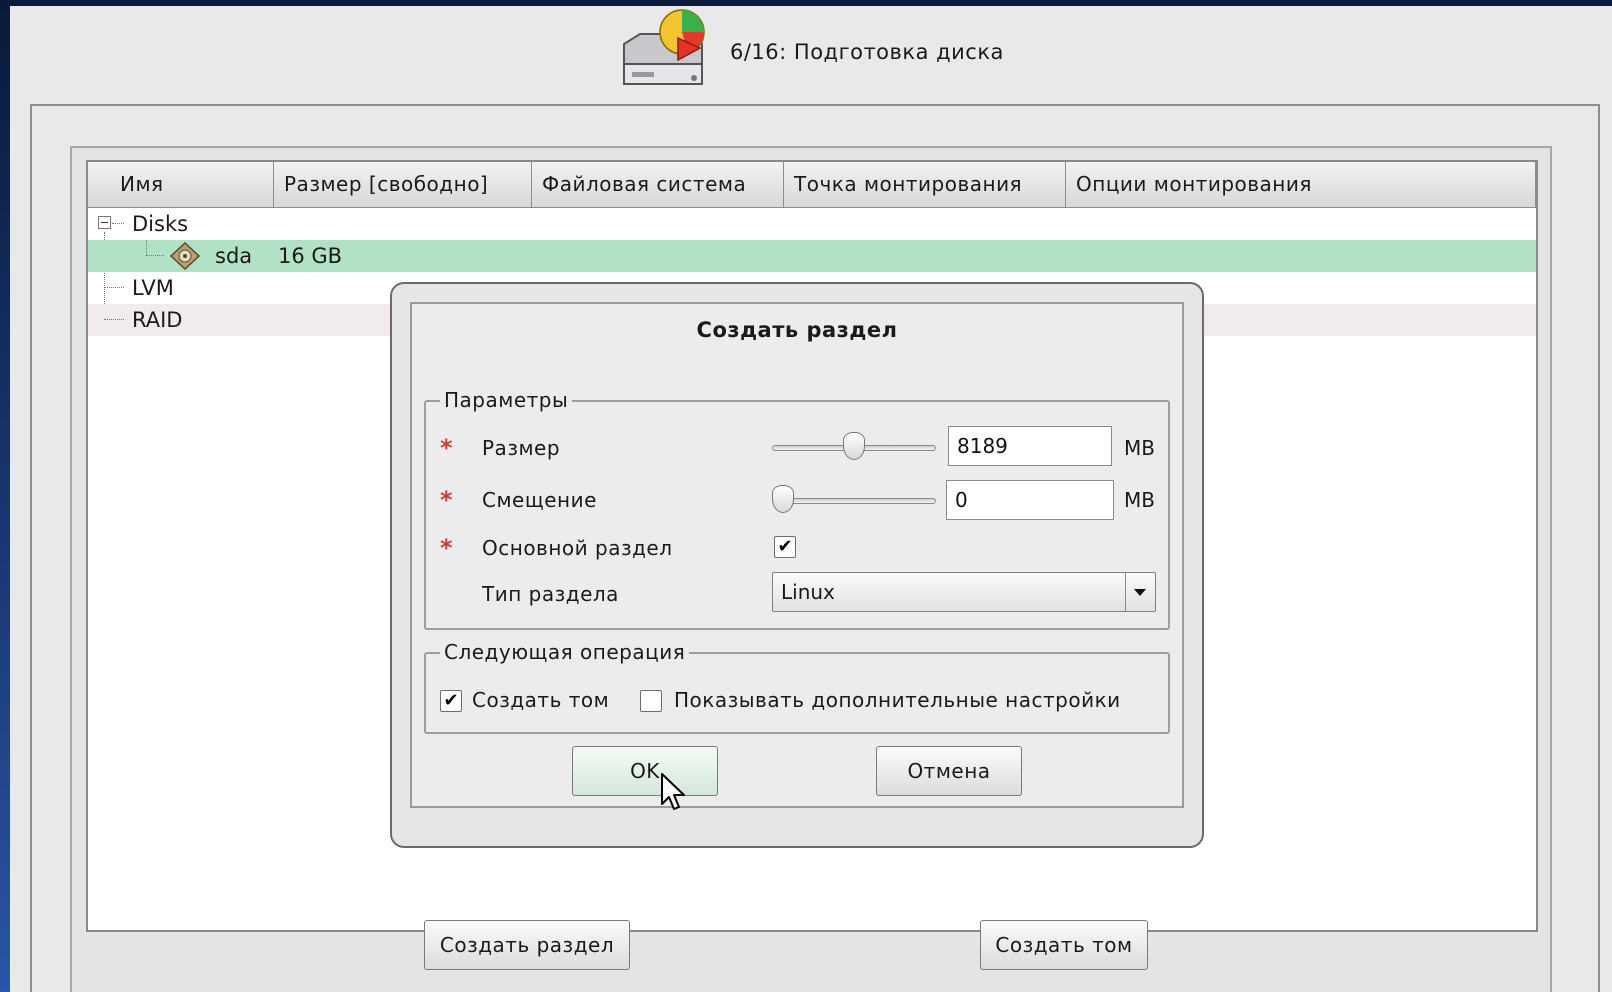 Image resolution: width=1612 pixels, height=992 pixels. What do you see at coordinates (854, 446) in the screenshot?
I see `size-slider-handle` at bounding box center [854, 446].